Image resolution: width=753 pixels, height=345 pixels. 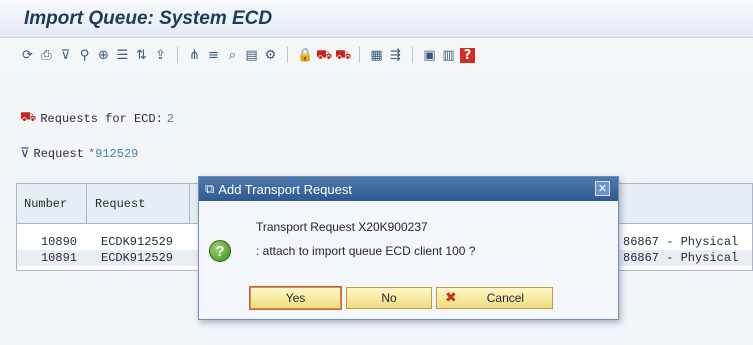 I want to click on no-button: No, so click(x=389, y=298).